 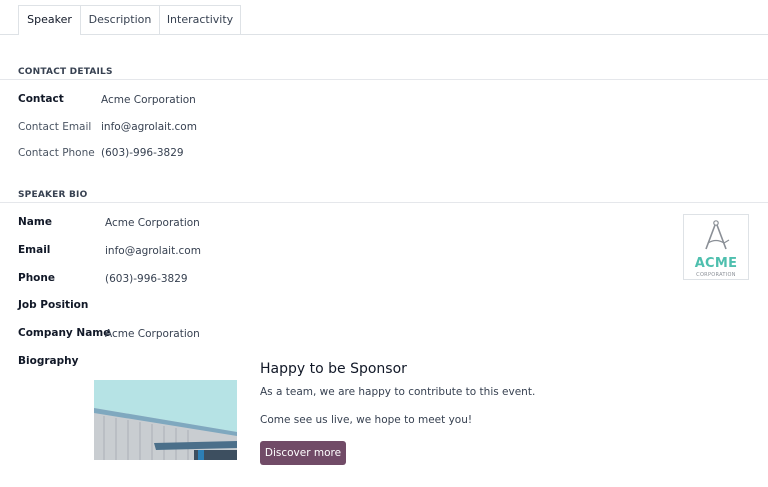 What do you see at coordinates (384, 34) in the screenshot?
I see `tabs-divider` at bounding box center [384, 34].